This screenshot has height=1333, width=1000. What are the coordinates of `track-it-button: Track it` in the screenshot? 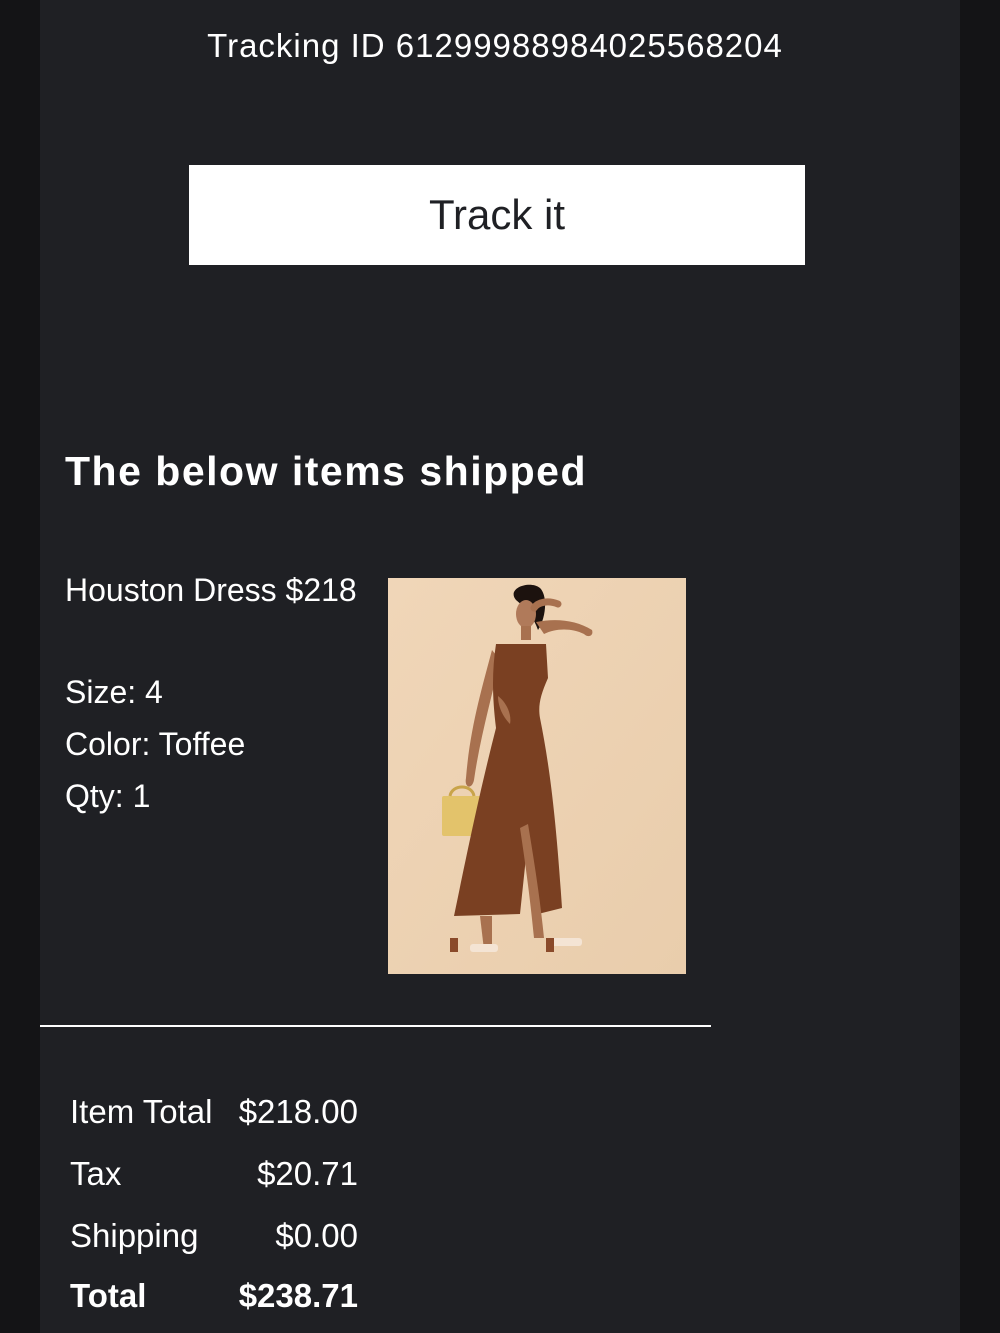 It's located at (497, 215).